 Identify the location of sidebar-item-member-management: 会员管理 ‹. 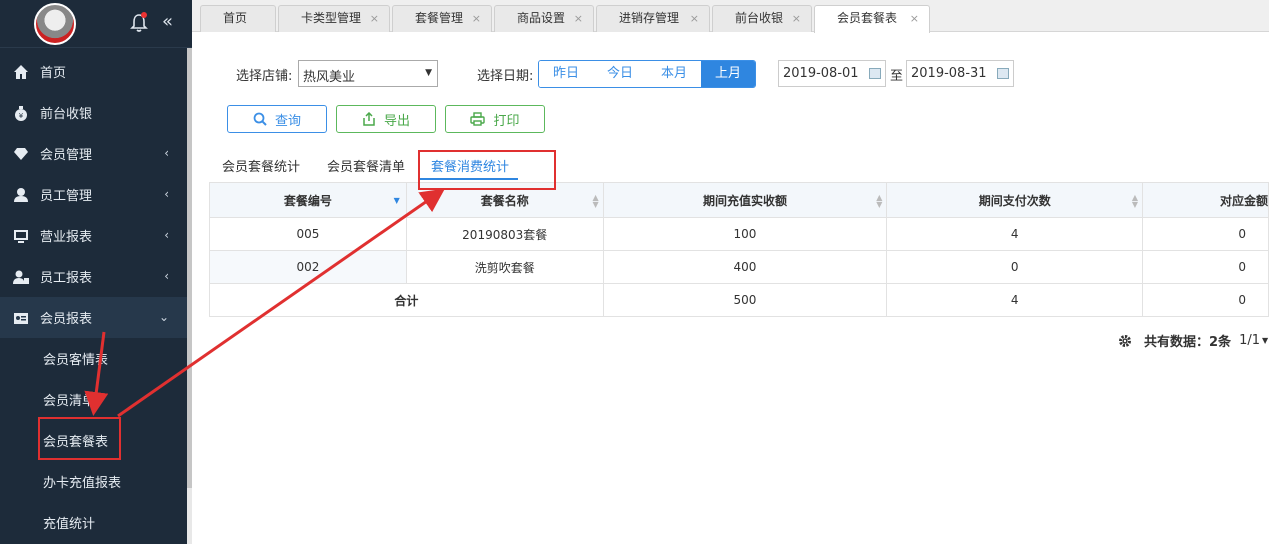
(93, 153).